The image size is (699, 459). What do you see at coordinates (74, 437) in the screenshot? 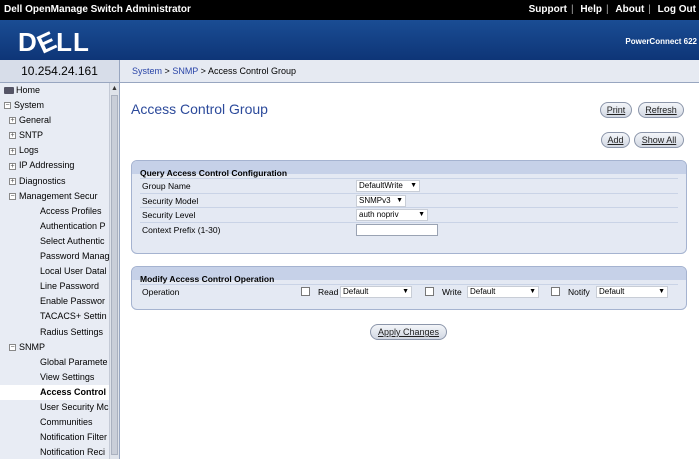
I see `nav-label: Notification Filter` at bounding box center [74, 437].